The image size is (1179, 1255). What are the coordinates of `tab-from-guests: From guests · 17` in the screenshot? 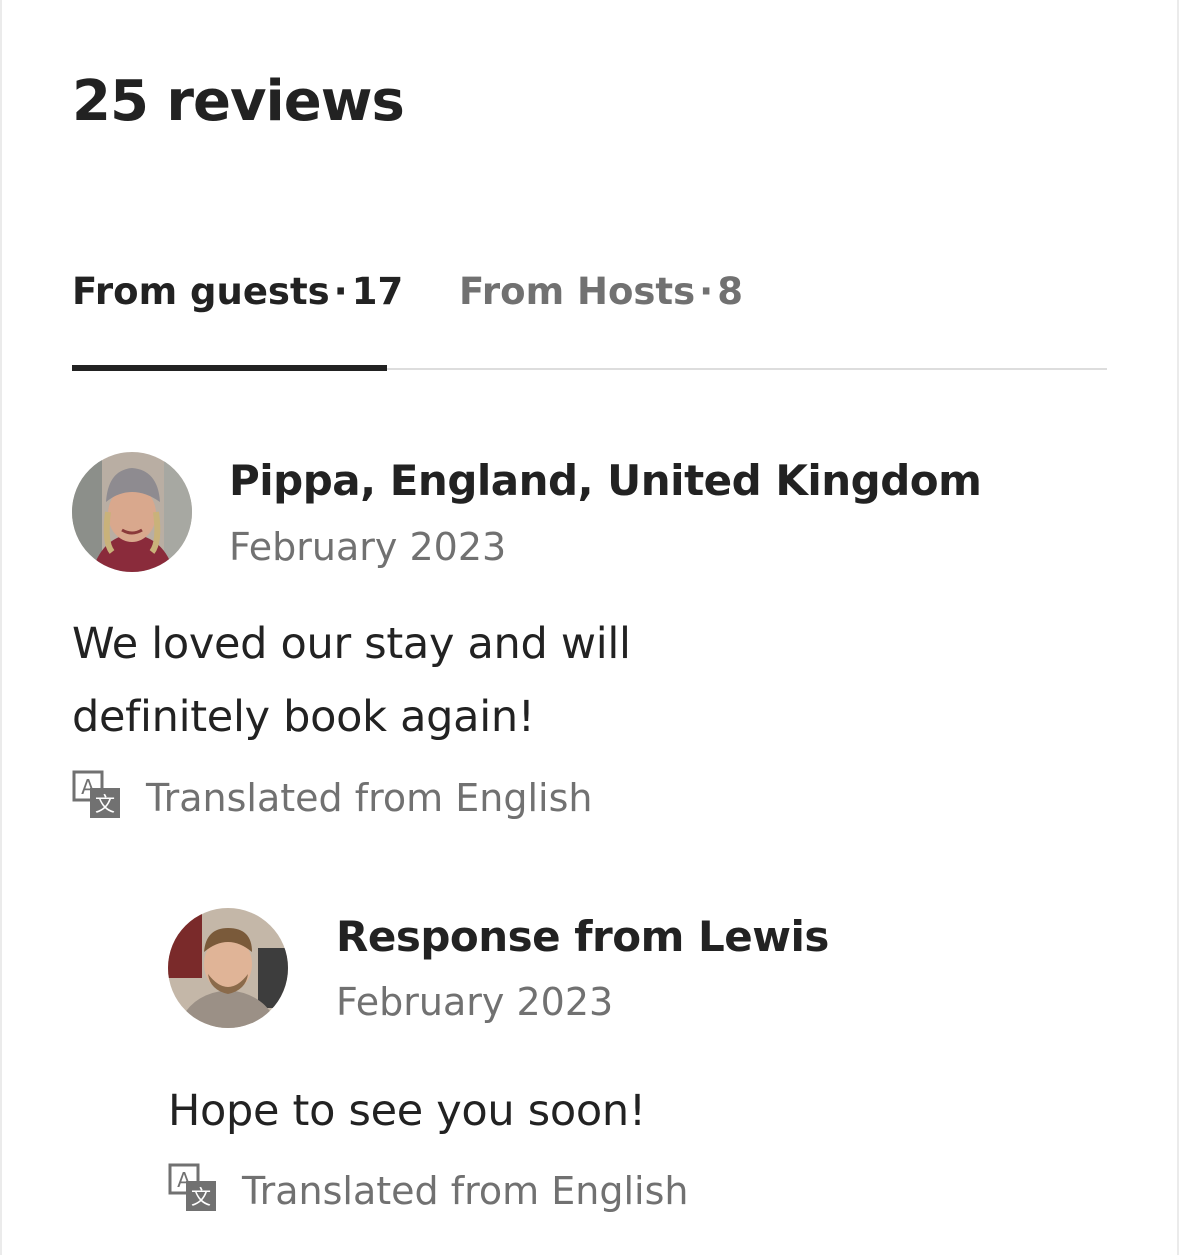 It's located at (237, 292).